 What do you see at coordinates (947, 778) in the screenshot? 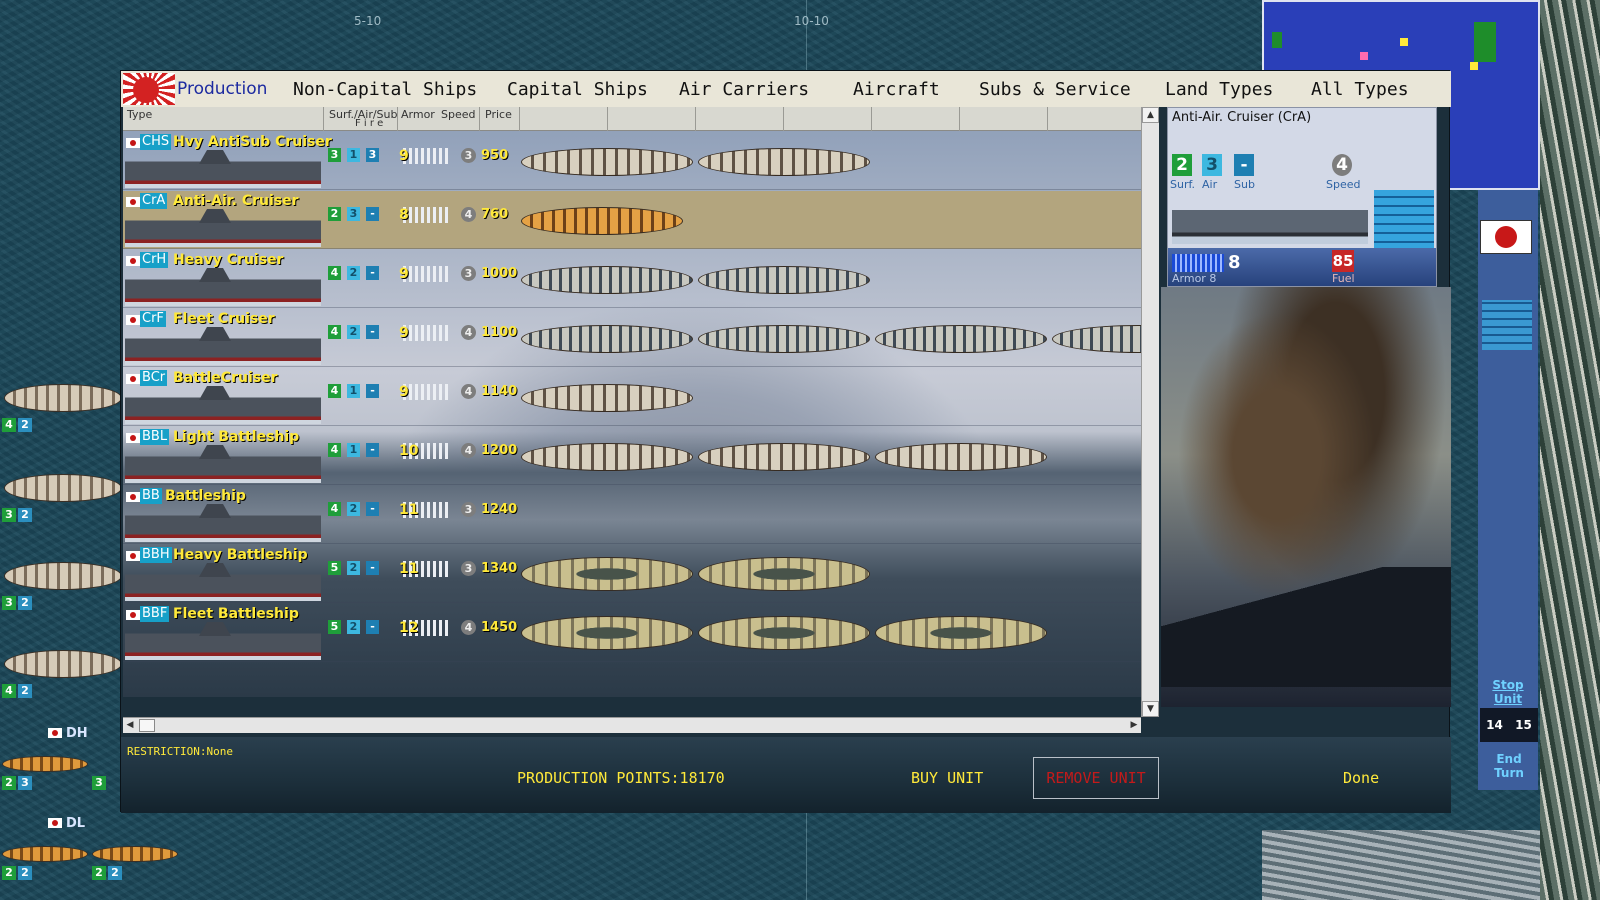
I see `buy-unit-button: BUY UNIT` at bounding box center [947, 778].